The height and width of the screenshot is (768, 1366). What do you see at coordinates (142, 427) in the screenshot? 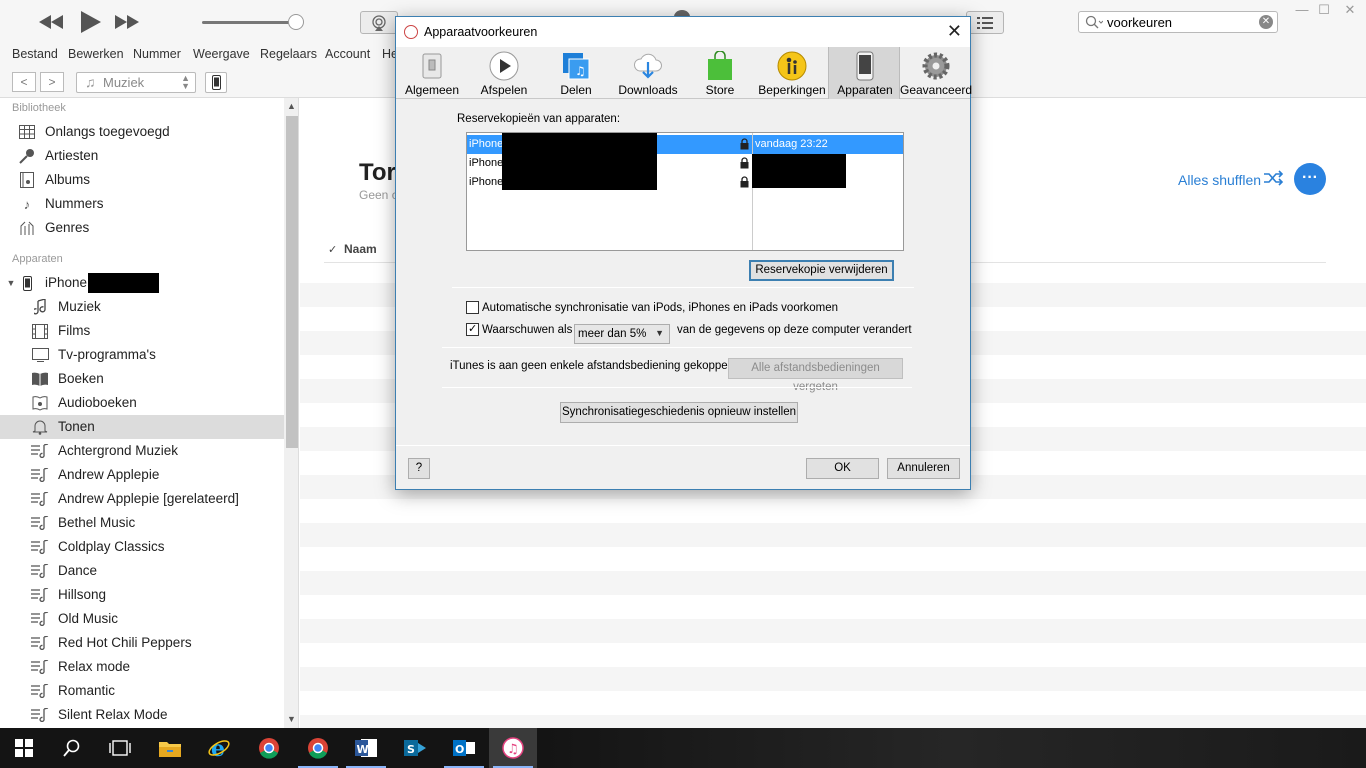
I see `sidebar-item-tonen: Tonen` at bounding box center [142, 427].